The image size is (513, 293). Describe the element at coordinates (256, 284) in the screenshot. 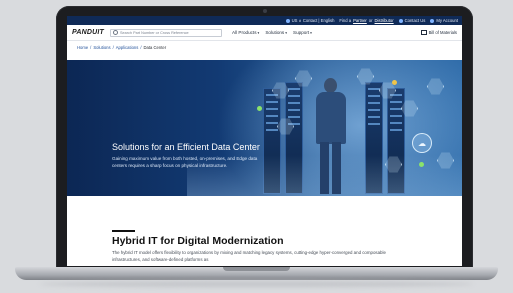

I see `laptop-shadow` at that location.